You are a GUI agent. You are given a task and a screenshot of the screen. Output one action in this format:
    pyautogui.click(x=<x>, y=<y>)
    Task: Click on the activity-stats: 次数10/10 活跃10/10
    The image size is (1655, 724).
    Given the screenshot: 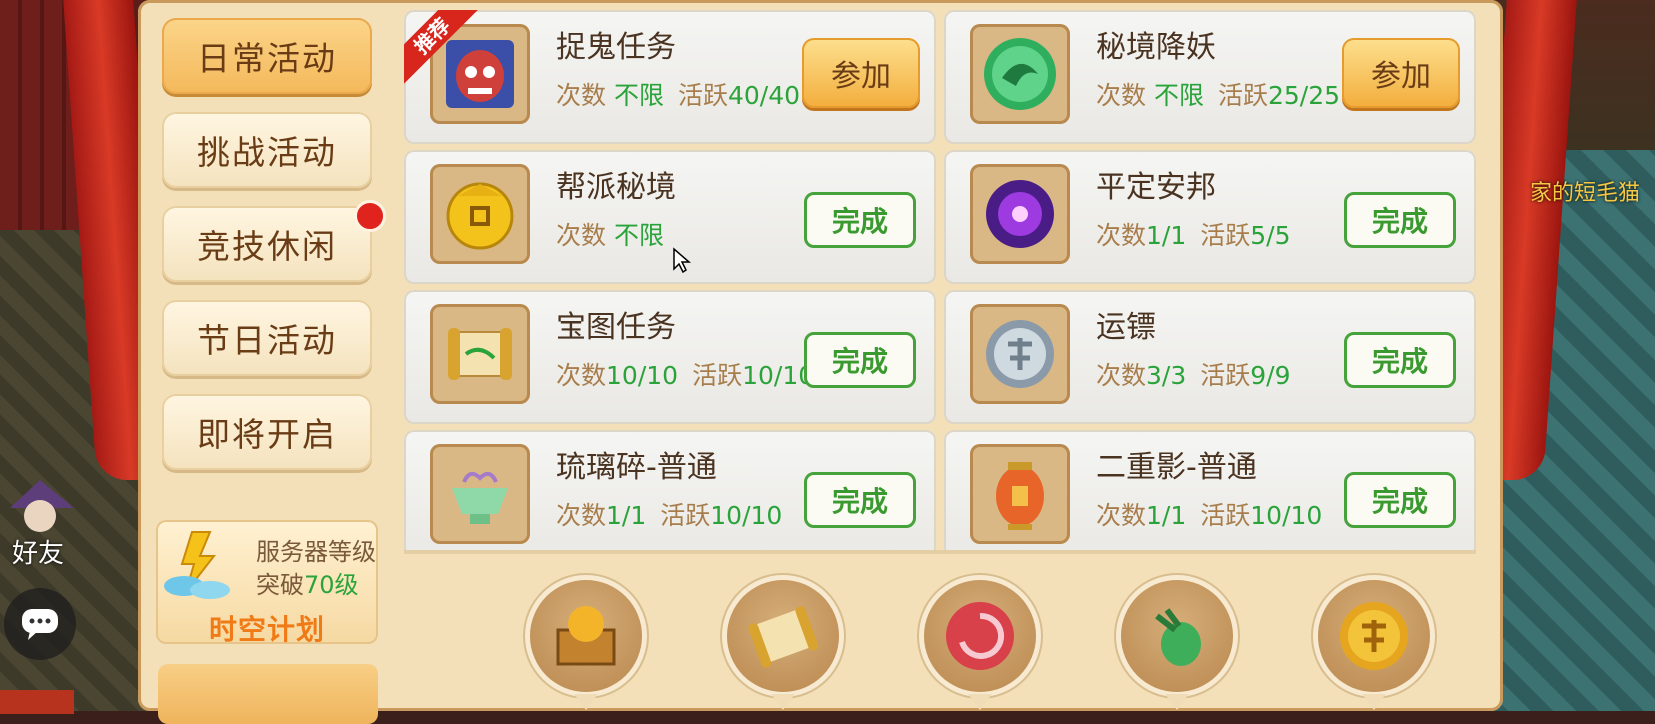 What is the action you would take?
    pyautogui.click(x=685, y=375)
    